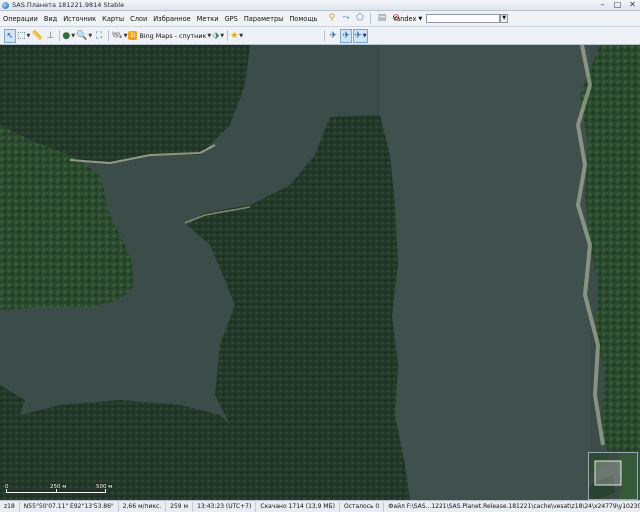  I want to click on gps-icon: ✈, so click(333, 35).